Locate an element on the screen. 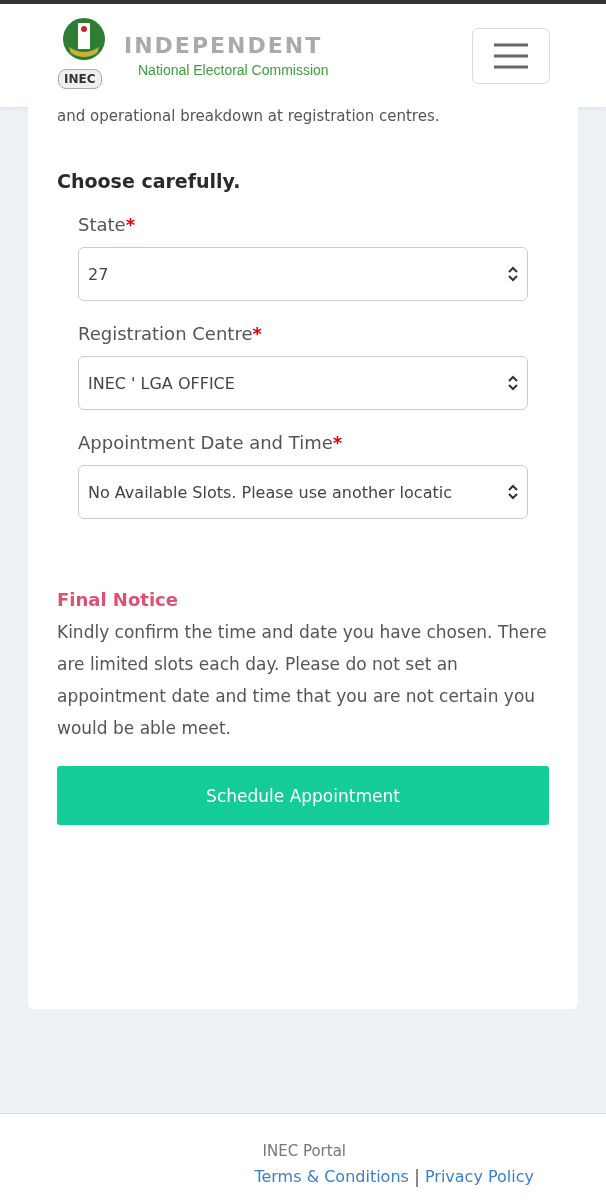  field-label: Appointment Date and Time* is located at coordinates (211, 442).